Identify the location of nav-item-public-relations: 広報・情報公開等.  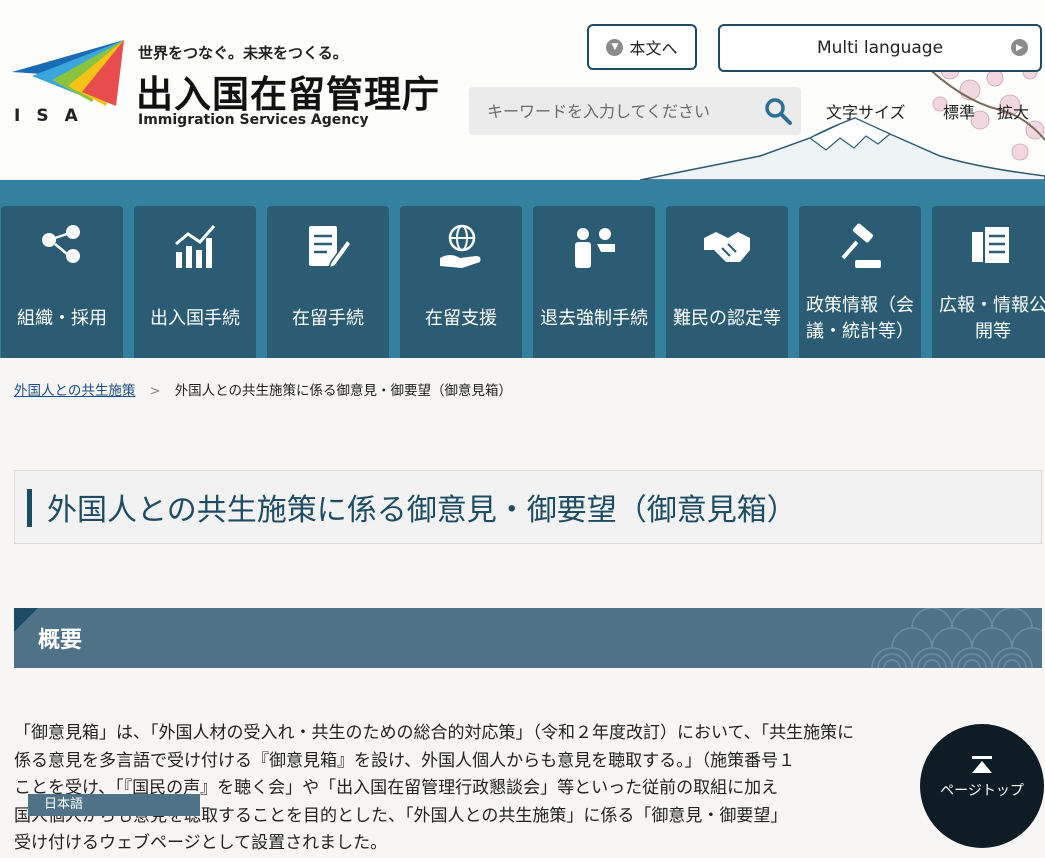
(988, 282).